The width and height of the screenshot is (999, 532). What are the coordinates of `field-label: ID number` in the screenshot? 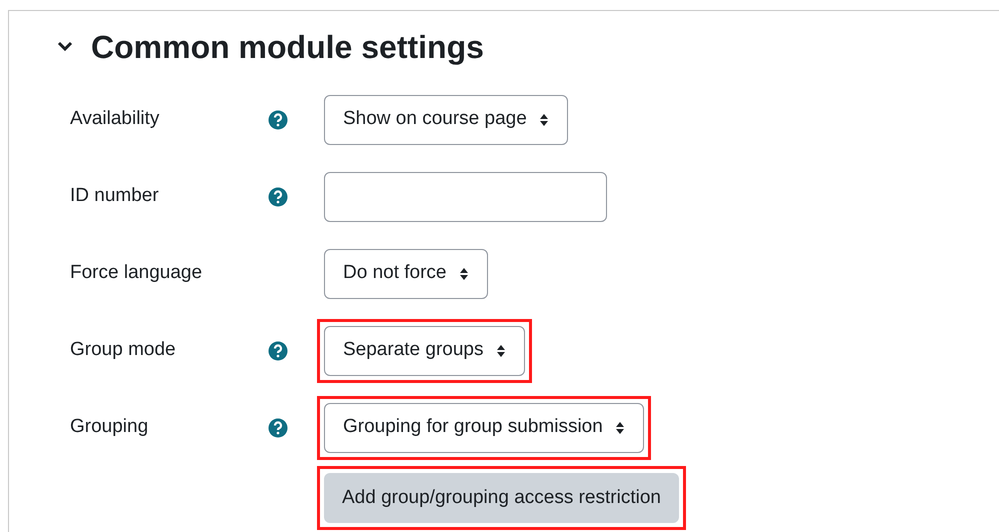 It's located at (115, 196).